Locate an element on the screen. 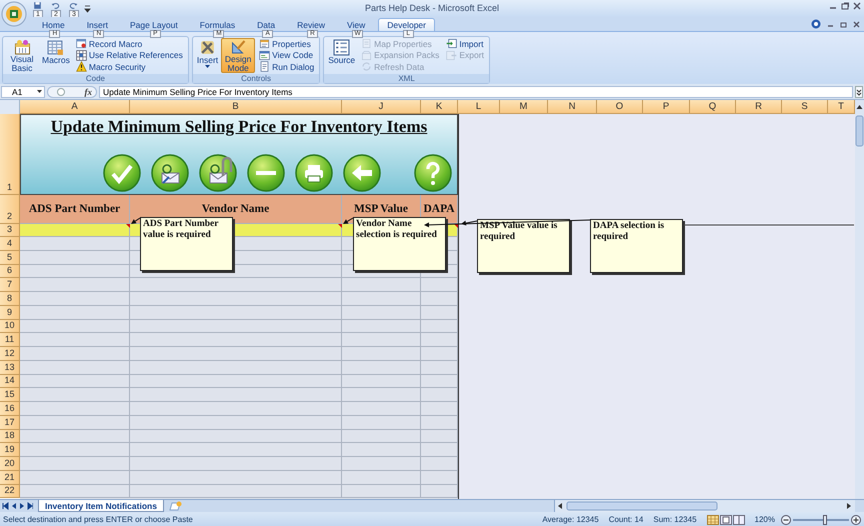 This screenshot has height=526, width=864. row-header: 4 is located at coordinates (10, 244).